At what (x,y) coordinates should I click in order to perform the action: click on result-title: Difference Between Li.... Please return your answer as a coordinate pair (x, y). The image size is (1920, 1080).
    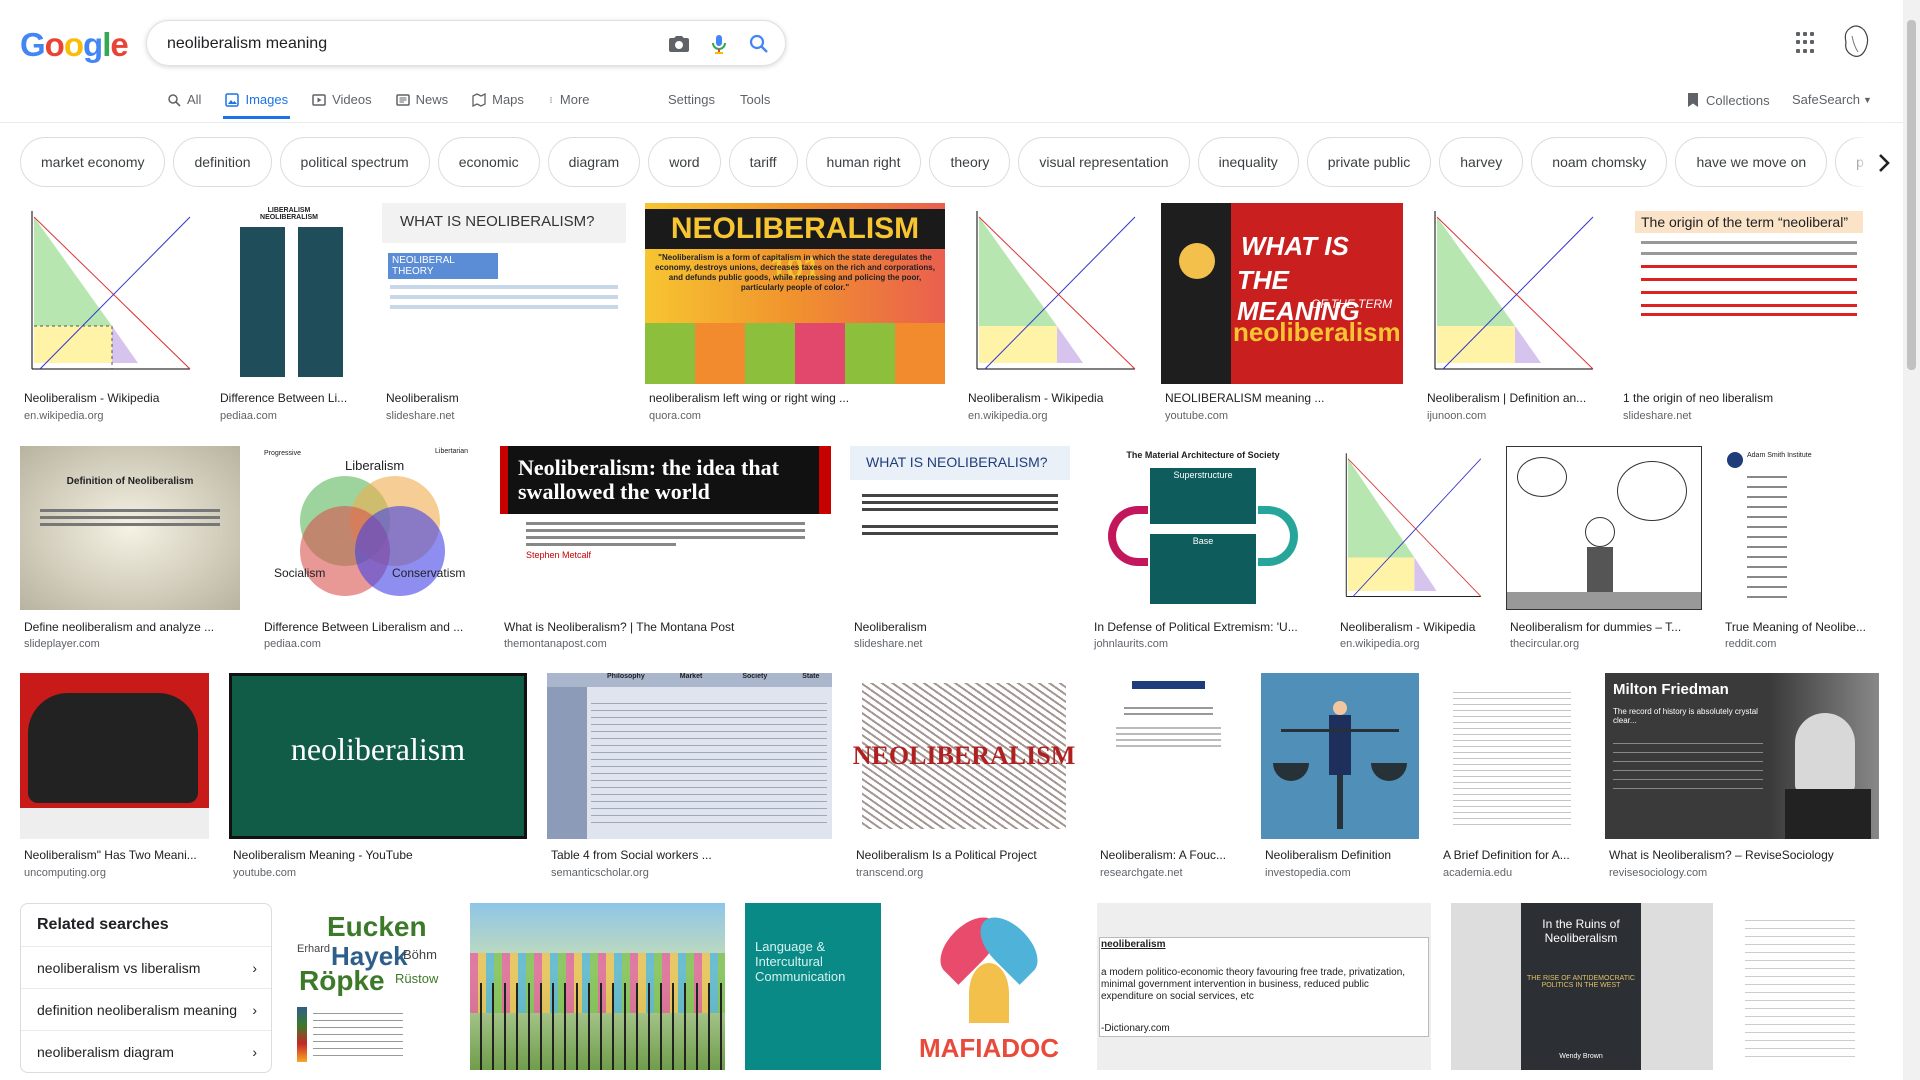
    Looking at the image, I should click on (290, 398).